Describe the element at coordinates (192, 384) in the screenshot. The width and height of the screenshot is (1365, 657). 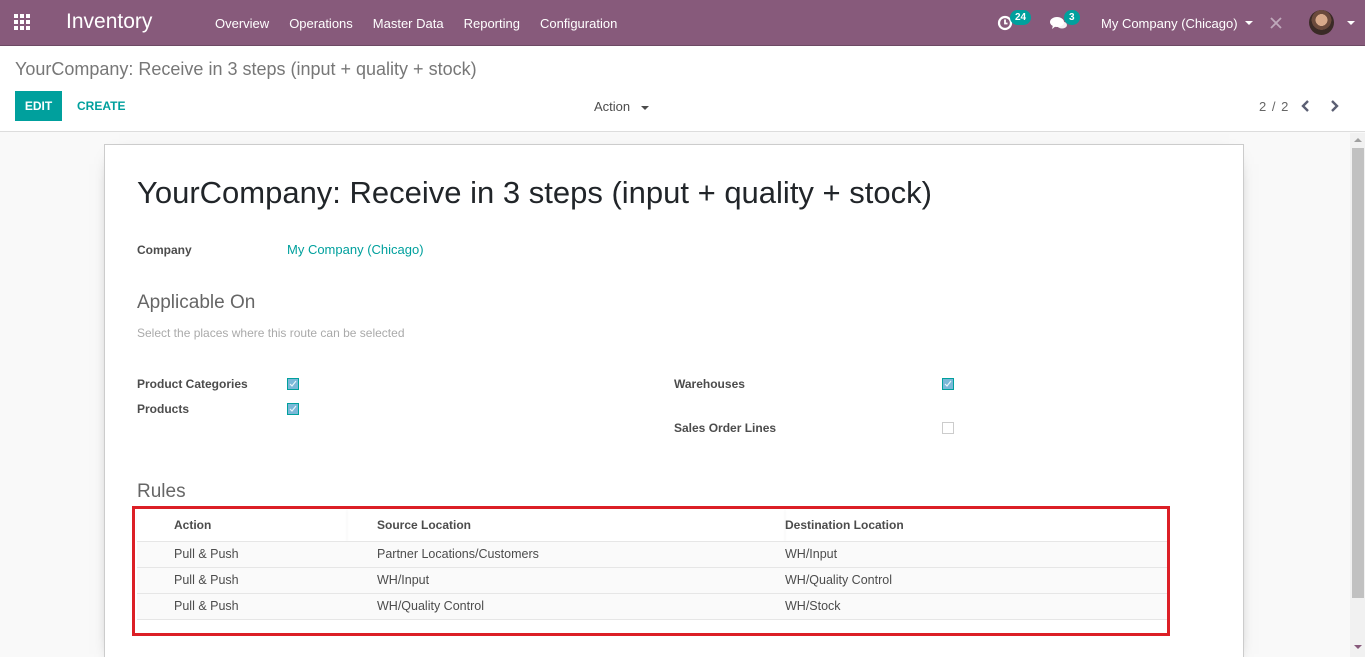
I see `product-categories-label: Product Categories` at that location.